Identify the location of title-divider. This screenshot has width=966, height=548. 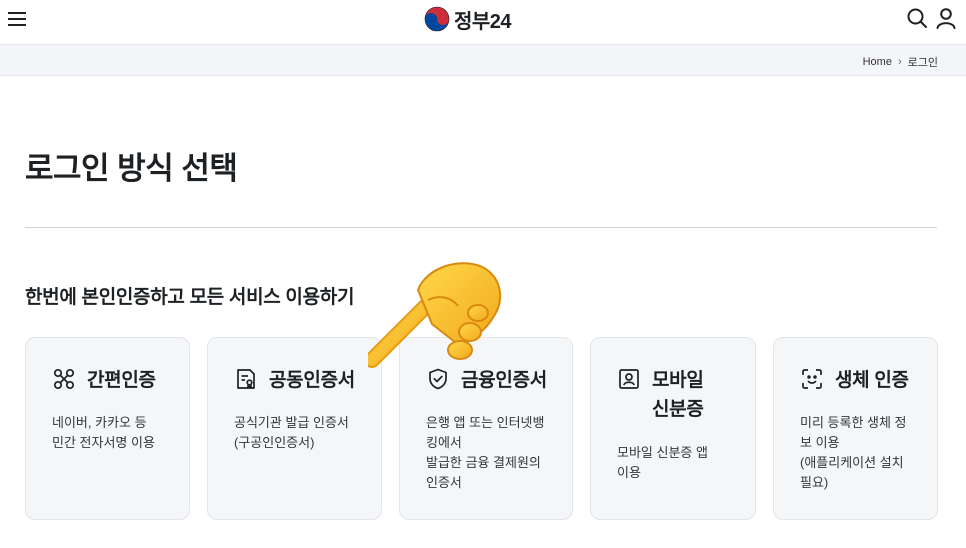
(481, 227).